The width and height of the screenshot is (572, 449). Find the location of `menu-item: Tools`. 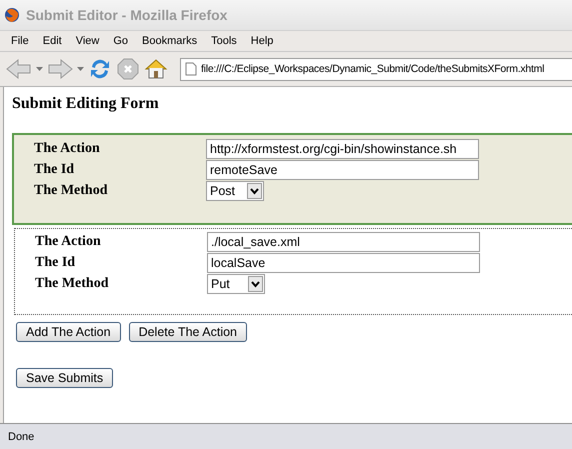

menu-item: Tools is located at coordinates (224, 41).